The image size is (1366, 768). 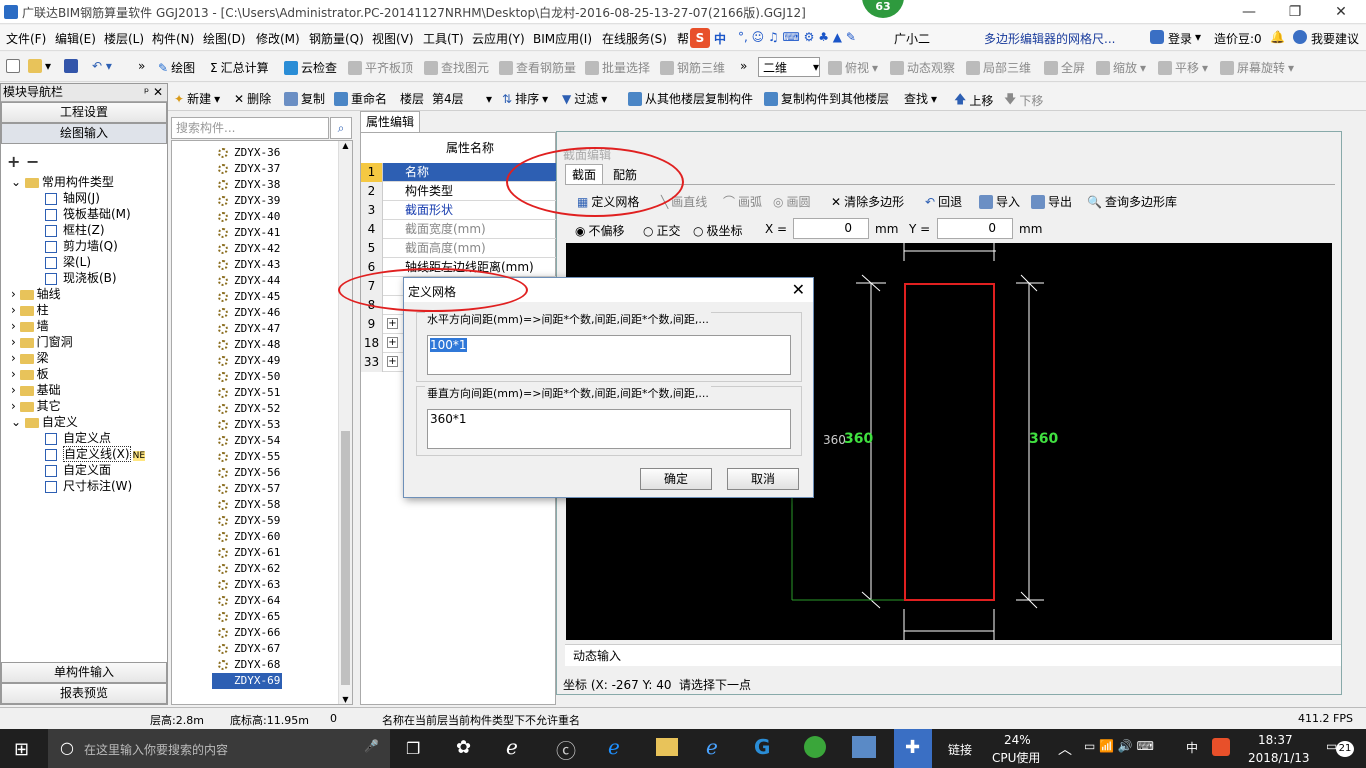 I want to click on component-list-item: ZDYX-43, so click(x=257, y=265).